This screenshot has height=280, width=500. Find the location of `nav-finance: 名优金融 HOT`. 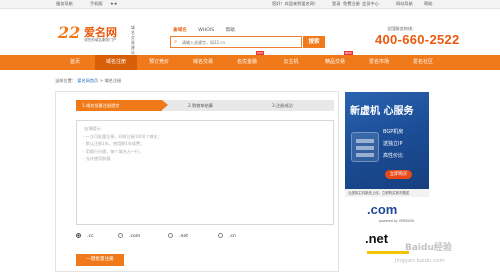

nav-finance: 名优金融 HOT is located at coordinates (247, 60).